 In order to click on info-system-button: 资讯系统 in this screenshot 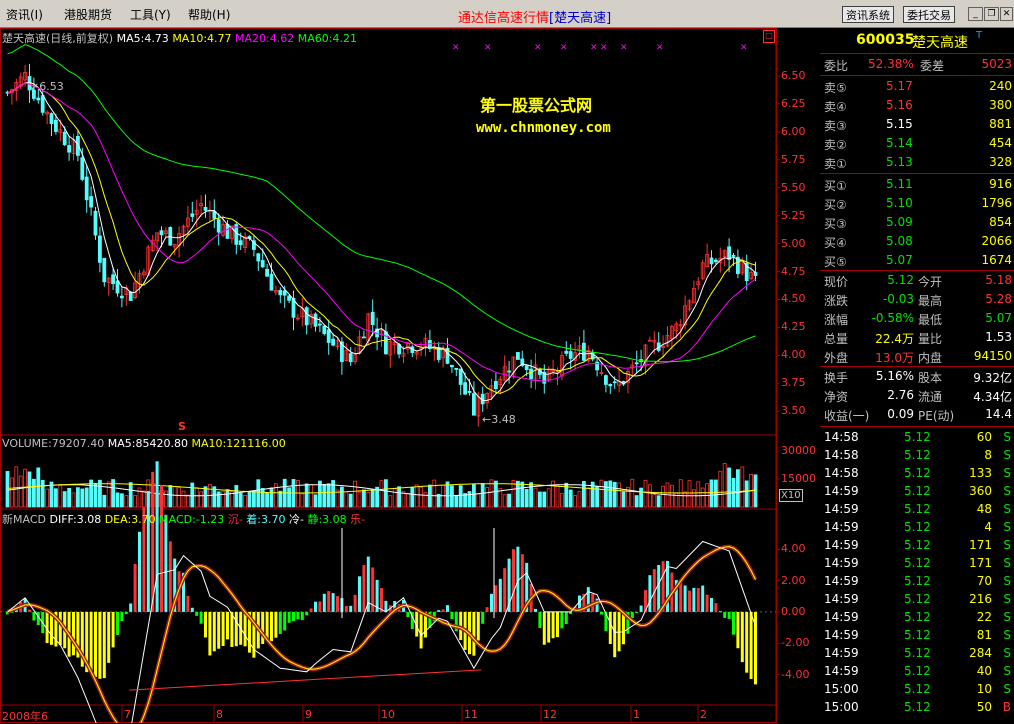, I will do `click(868, 14)`.